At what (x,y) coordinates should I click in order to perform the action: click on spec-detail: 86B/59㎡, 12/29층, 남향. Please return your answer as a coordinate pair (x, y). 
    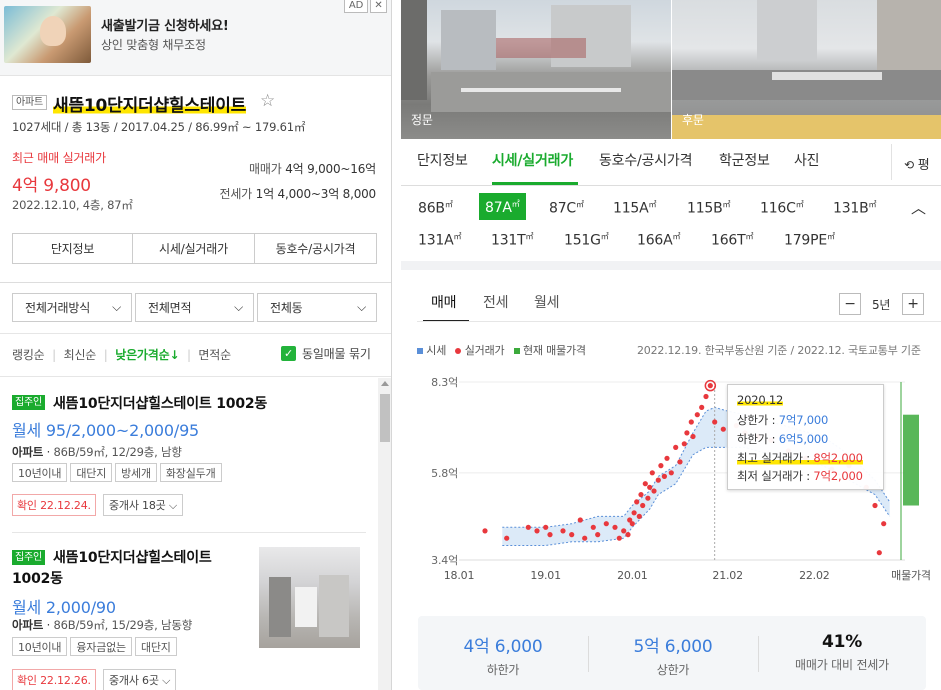
    Looking at the image, I should click on (117, 452).